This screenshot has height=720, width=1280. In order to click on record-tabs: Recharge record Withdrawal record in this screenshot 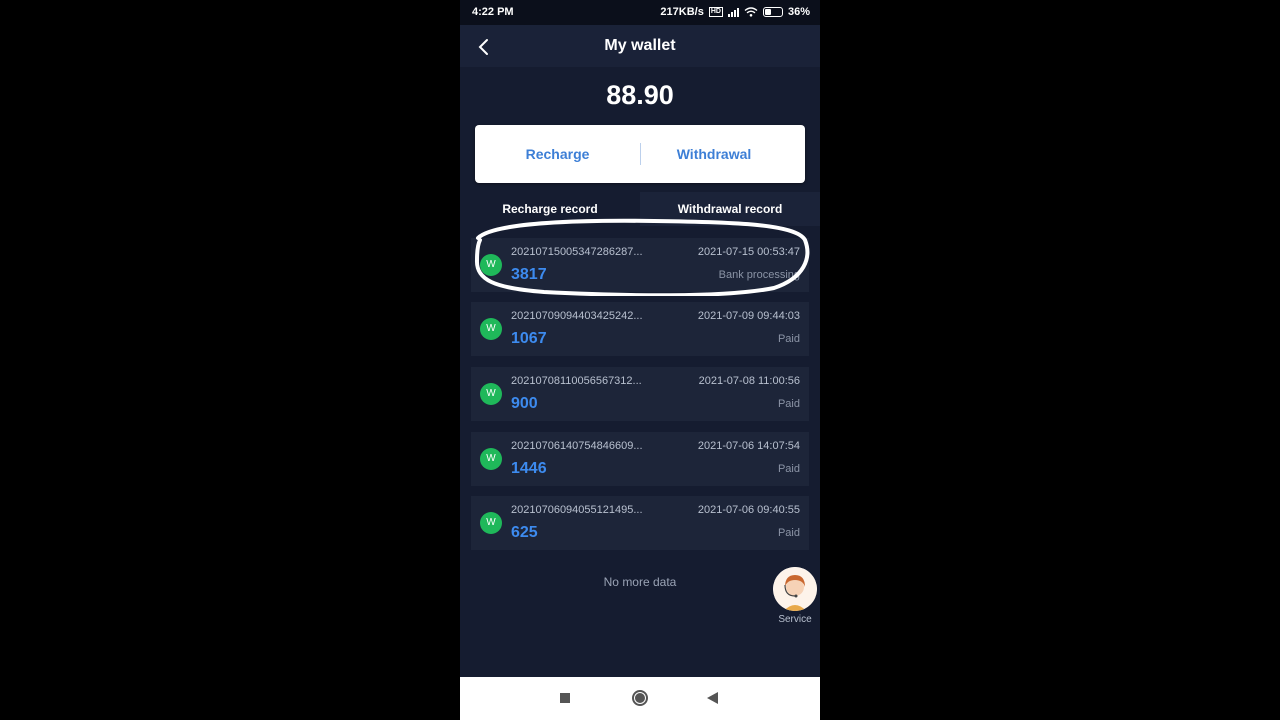, I will do `click(640, 209)`.